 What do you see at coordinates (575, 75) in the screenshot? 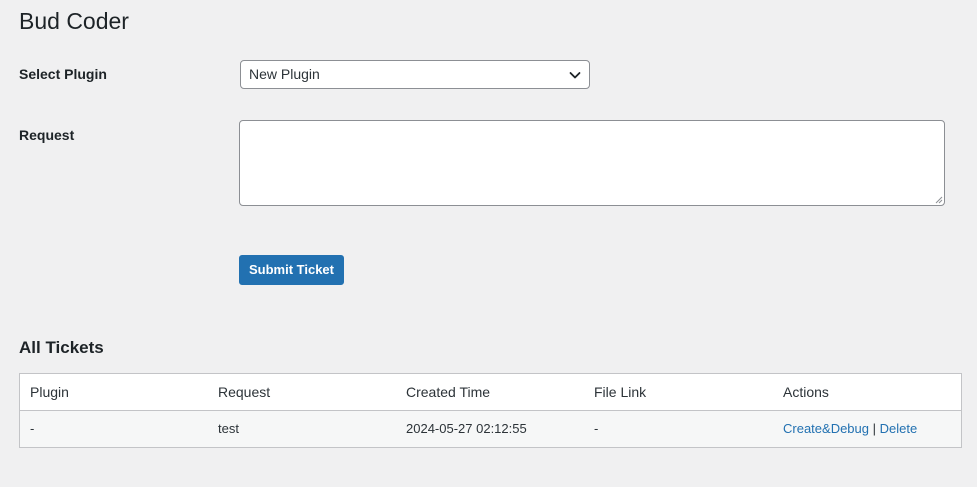
I see `chevron-down-icon` at bounding box center [575, 75].